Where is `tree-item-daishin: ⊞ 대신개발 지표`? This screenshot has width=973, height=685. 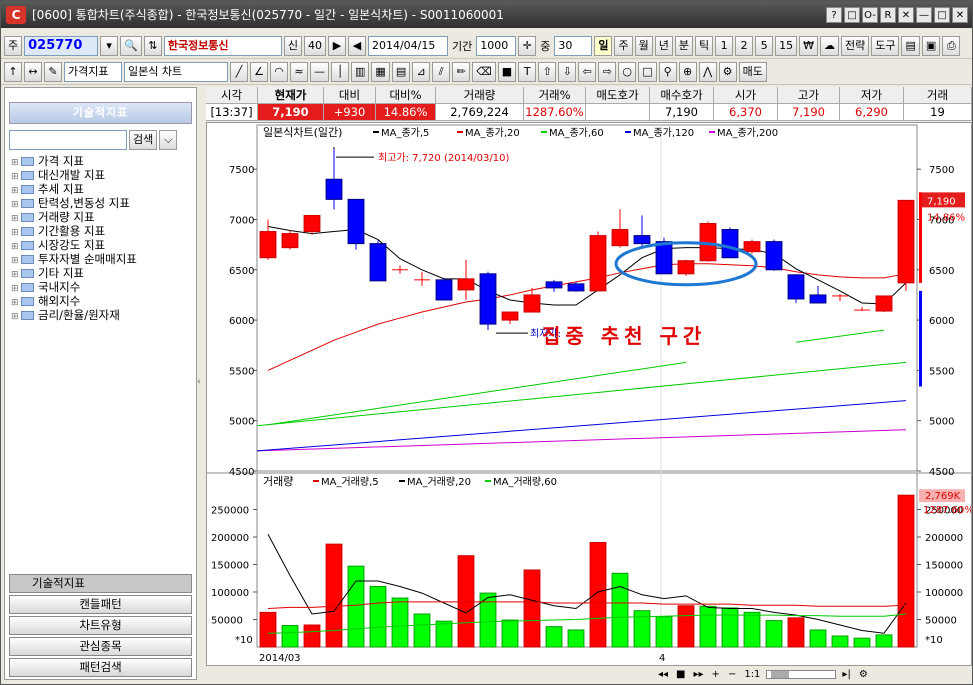 tree-item-daishin: ⊞ 대신개발 지표 is located at coordinates (100, 175).